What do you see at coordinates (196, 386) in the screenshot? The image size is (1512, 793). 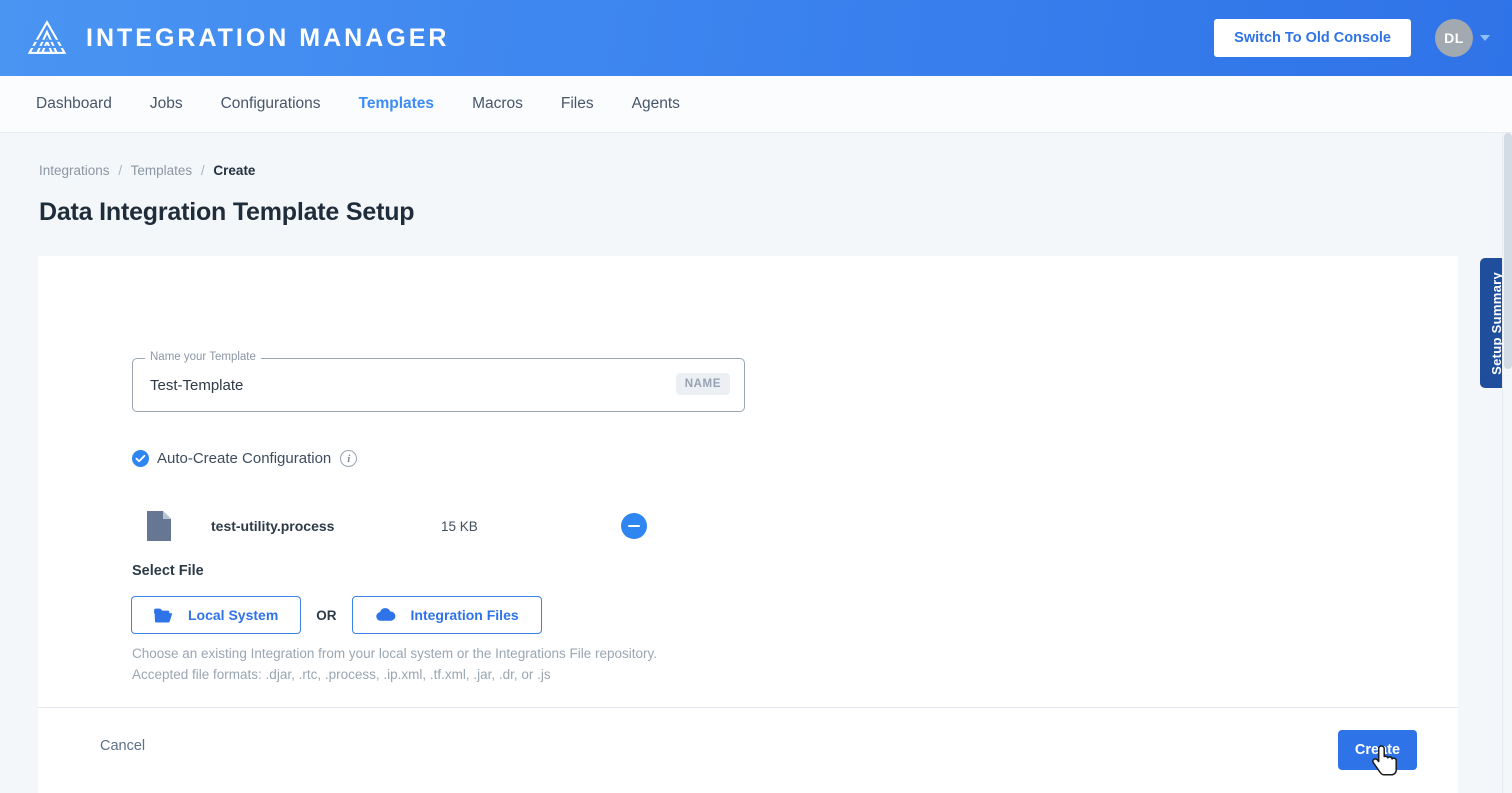 I see `template-name-input: Test-Template` at bounding box center [196, 386].